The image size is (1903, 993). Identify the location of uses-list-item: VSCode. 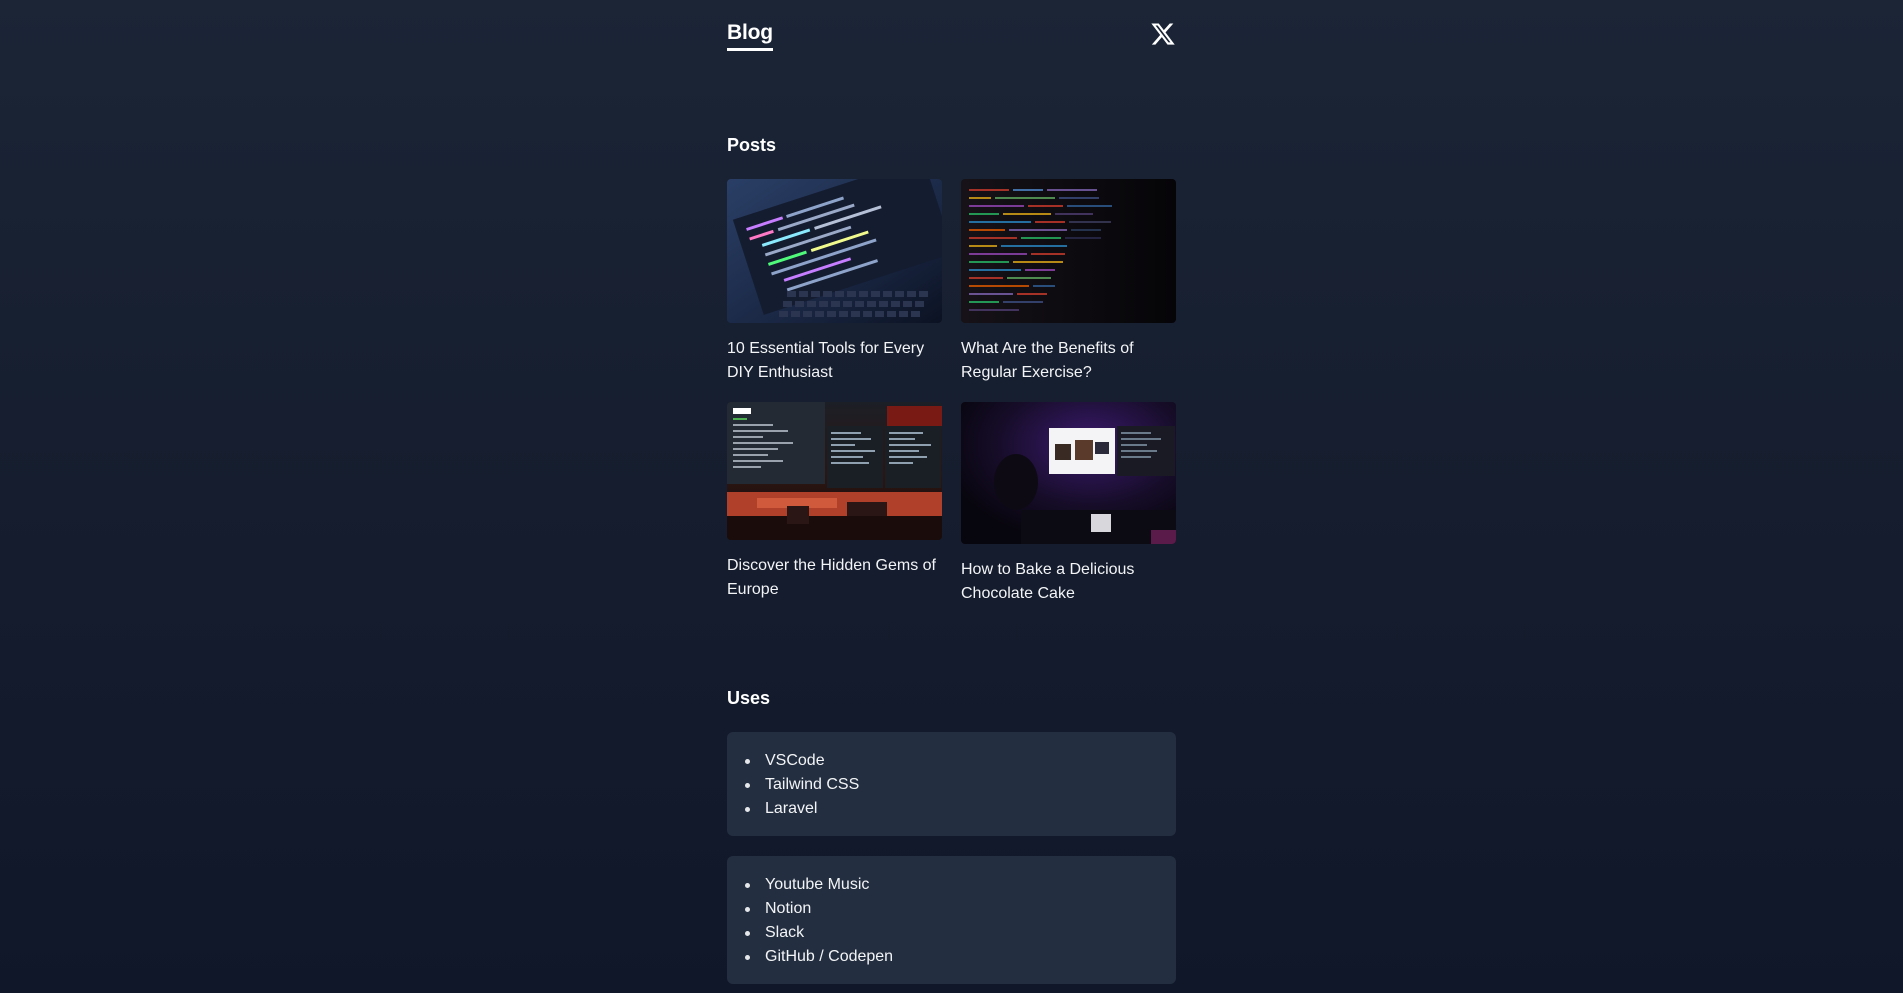
(960, 761).